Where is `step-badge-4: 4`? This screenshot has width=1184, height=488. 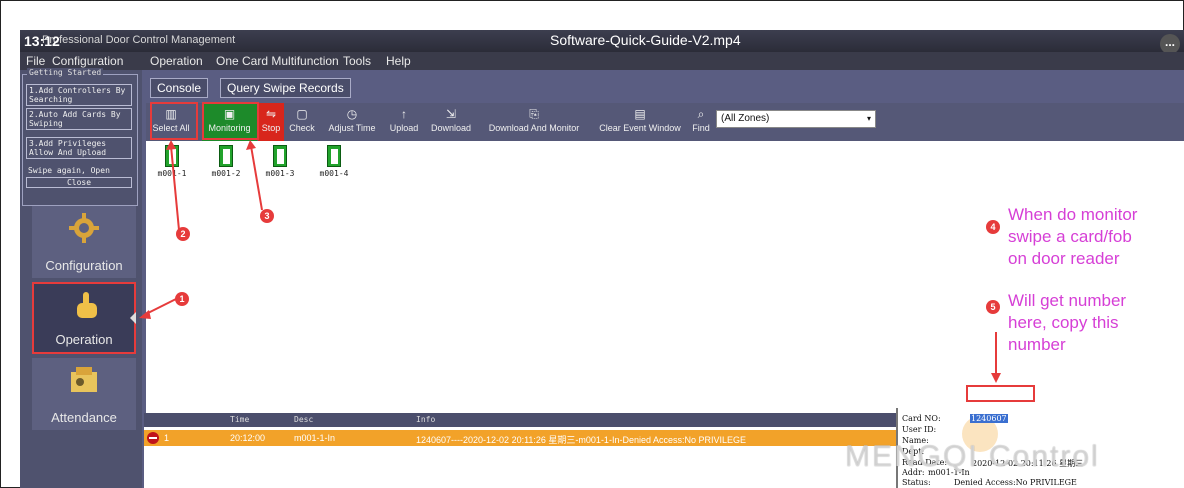 step-badge-4: 4 is located at coordinates (993, 227).